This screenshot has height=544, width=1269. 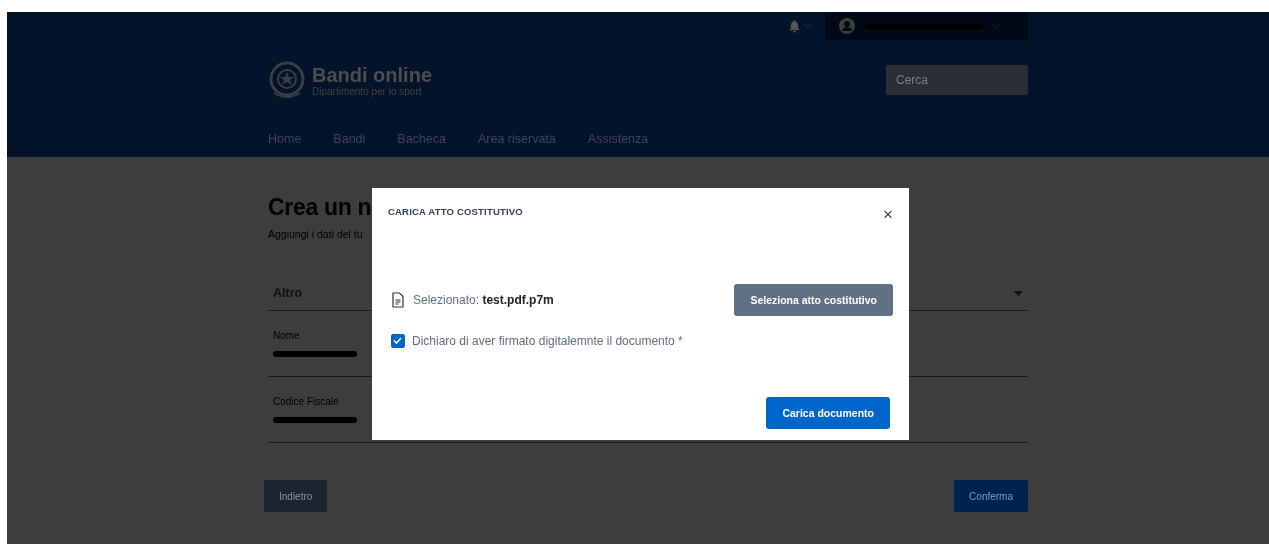 I want to click on field-label: Nome, so click(x=286, y=335).